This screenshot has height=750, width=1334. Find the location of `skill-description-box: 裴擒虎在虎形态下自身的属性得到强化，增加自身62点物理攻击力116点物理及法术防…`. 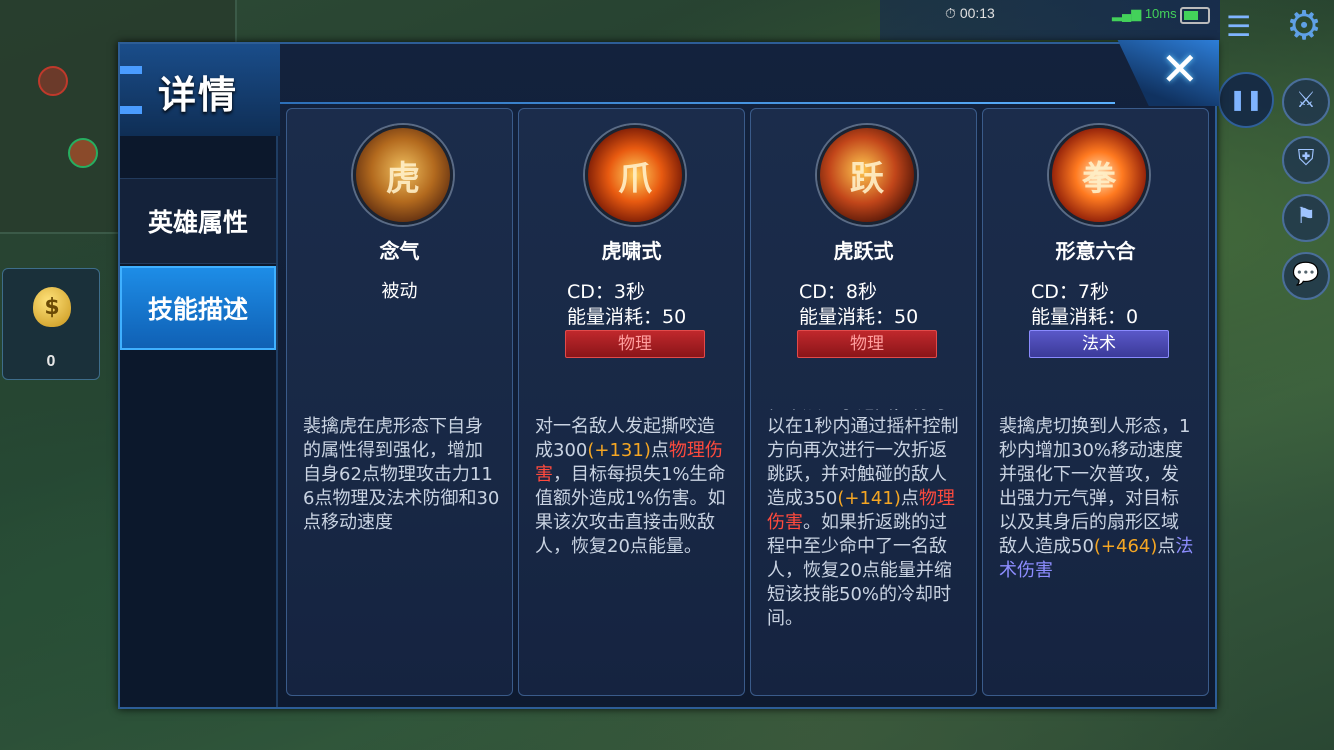

skill-description-box: 裴擒虎在虎形态下自身的属性得到强化，增加自身62点物理攻击力116点物理及法术防… is located at coordinates (401, 545).